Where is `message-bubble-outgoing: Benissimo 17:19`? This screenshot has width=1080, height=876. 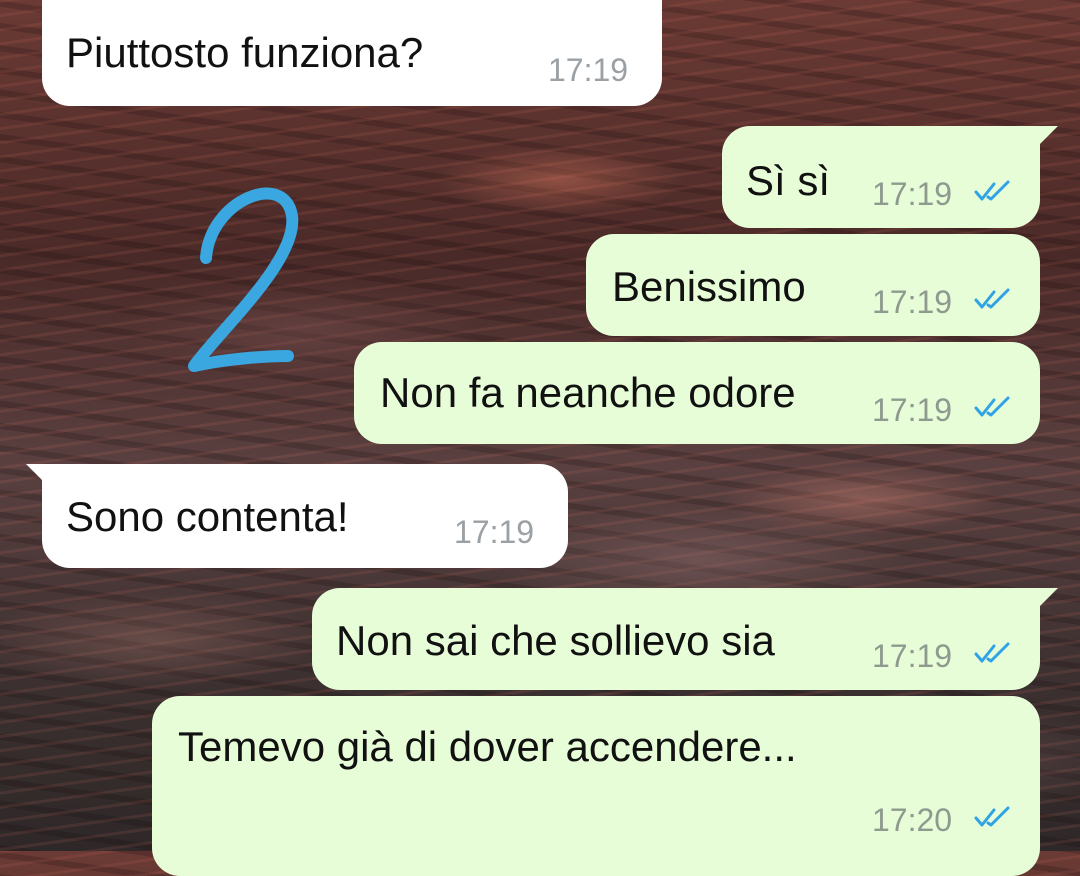 message-bubble-outgoing: Benissimo 17:19 is located at coordinates (813, 285).